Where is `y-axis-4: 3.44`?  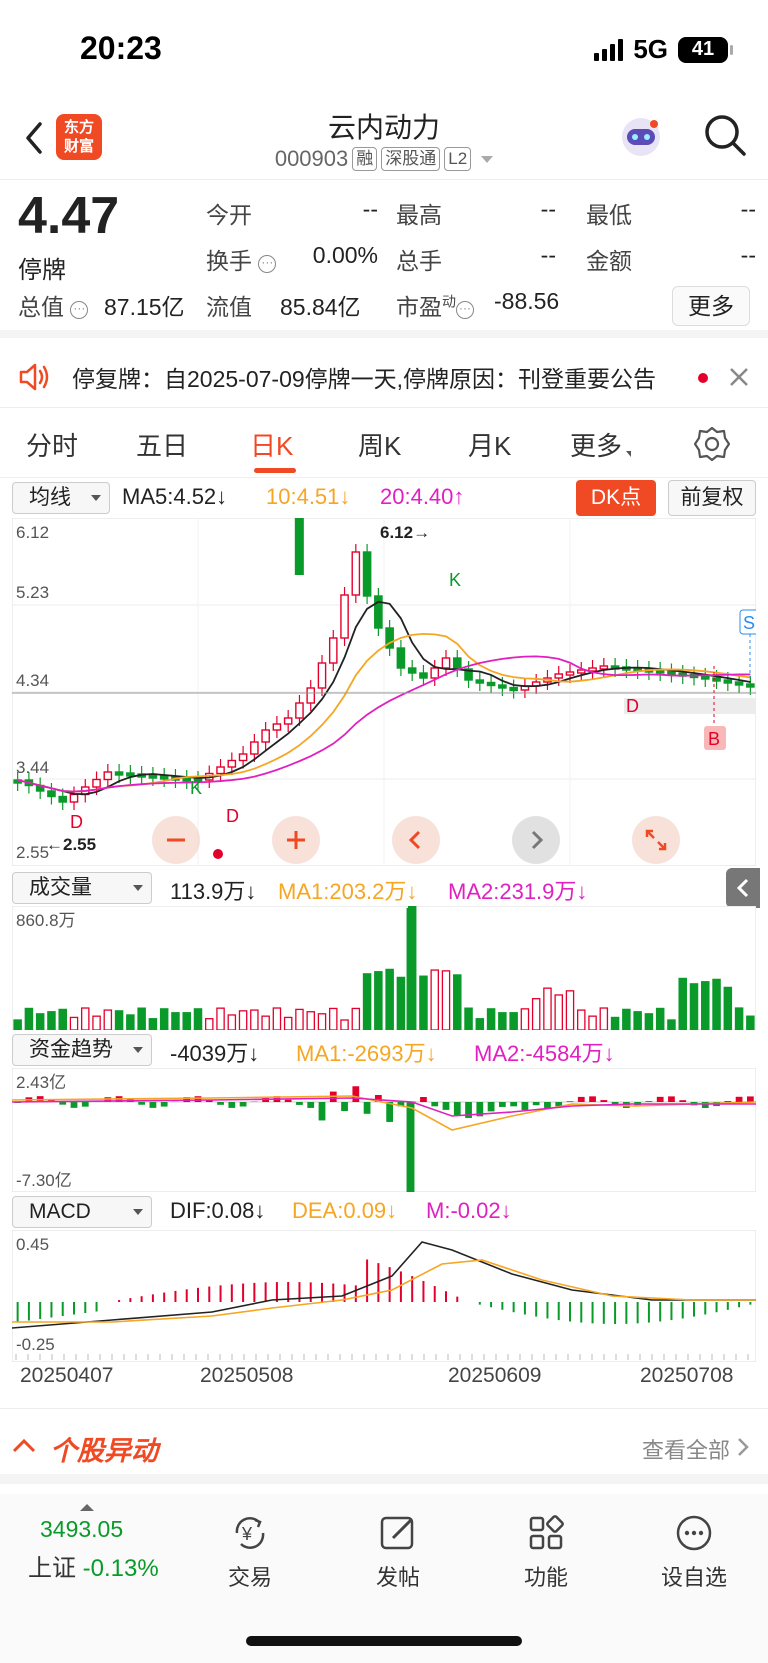
y-axis-4: 3.44 is located at coordinates (32, 767).